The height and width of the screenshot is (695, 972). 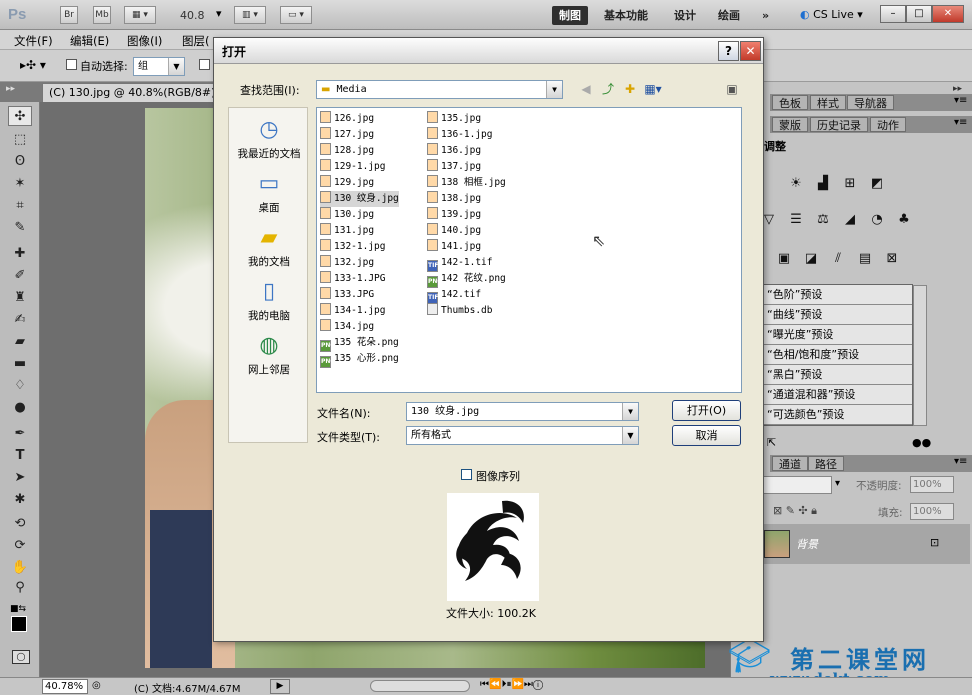 I want to click on file-type-dropdown: 所有格式 ▼, so click(x=522, y=435).